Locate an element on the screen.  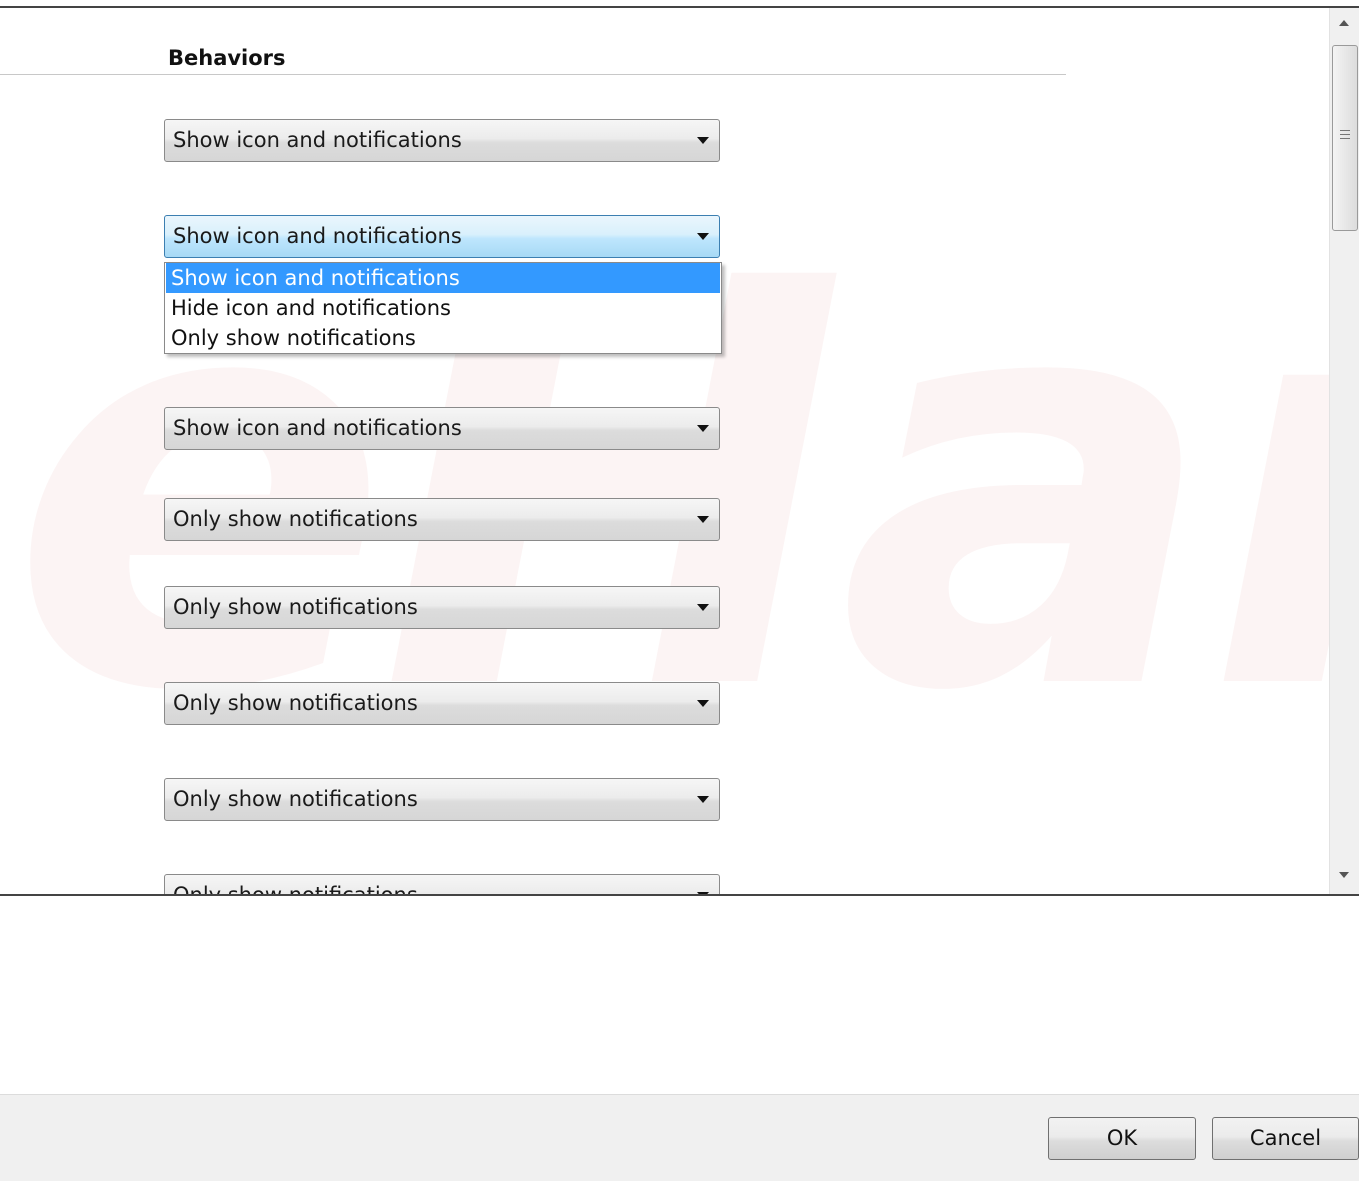
behavior-combo-3: Show icon and notifications is located at coordinates (442, 428).